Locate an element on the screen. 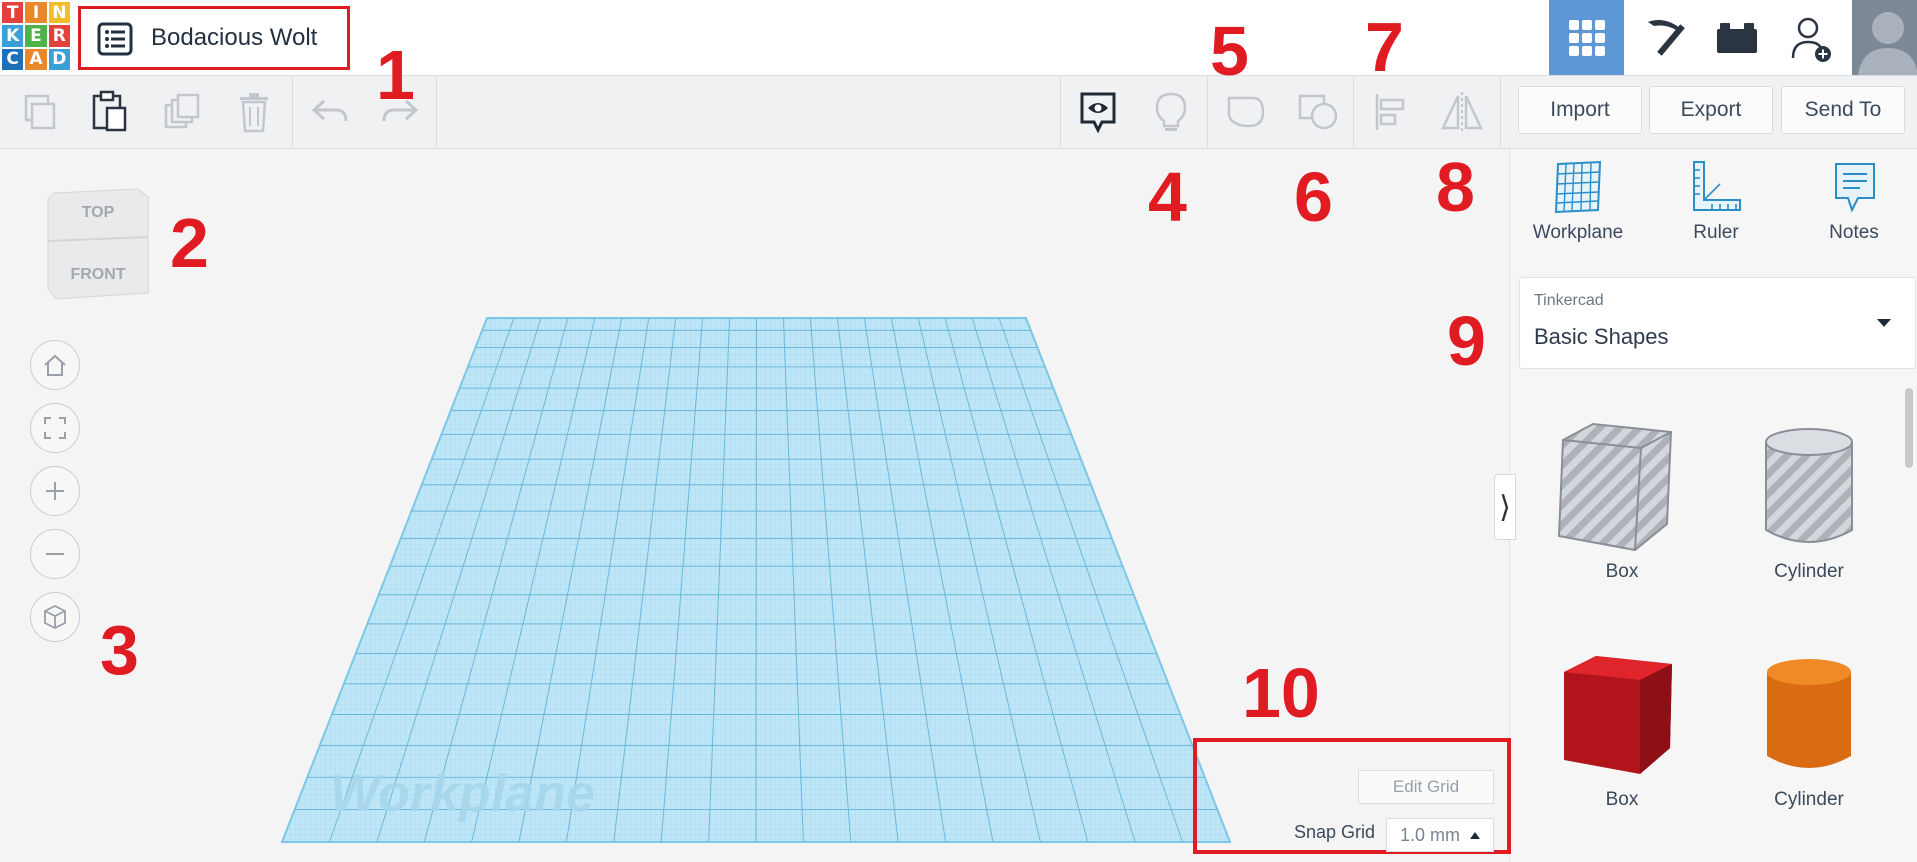  minecraft-view-button is located at coordinates (1661, 37).